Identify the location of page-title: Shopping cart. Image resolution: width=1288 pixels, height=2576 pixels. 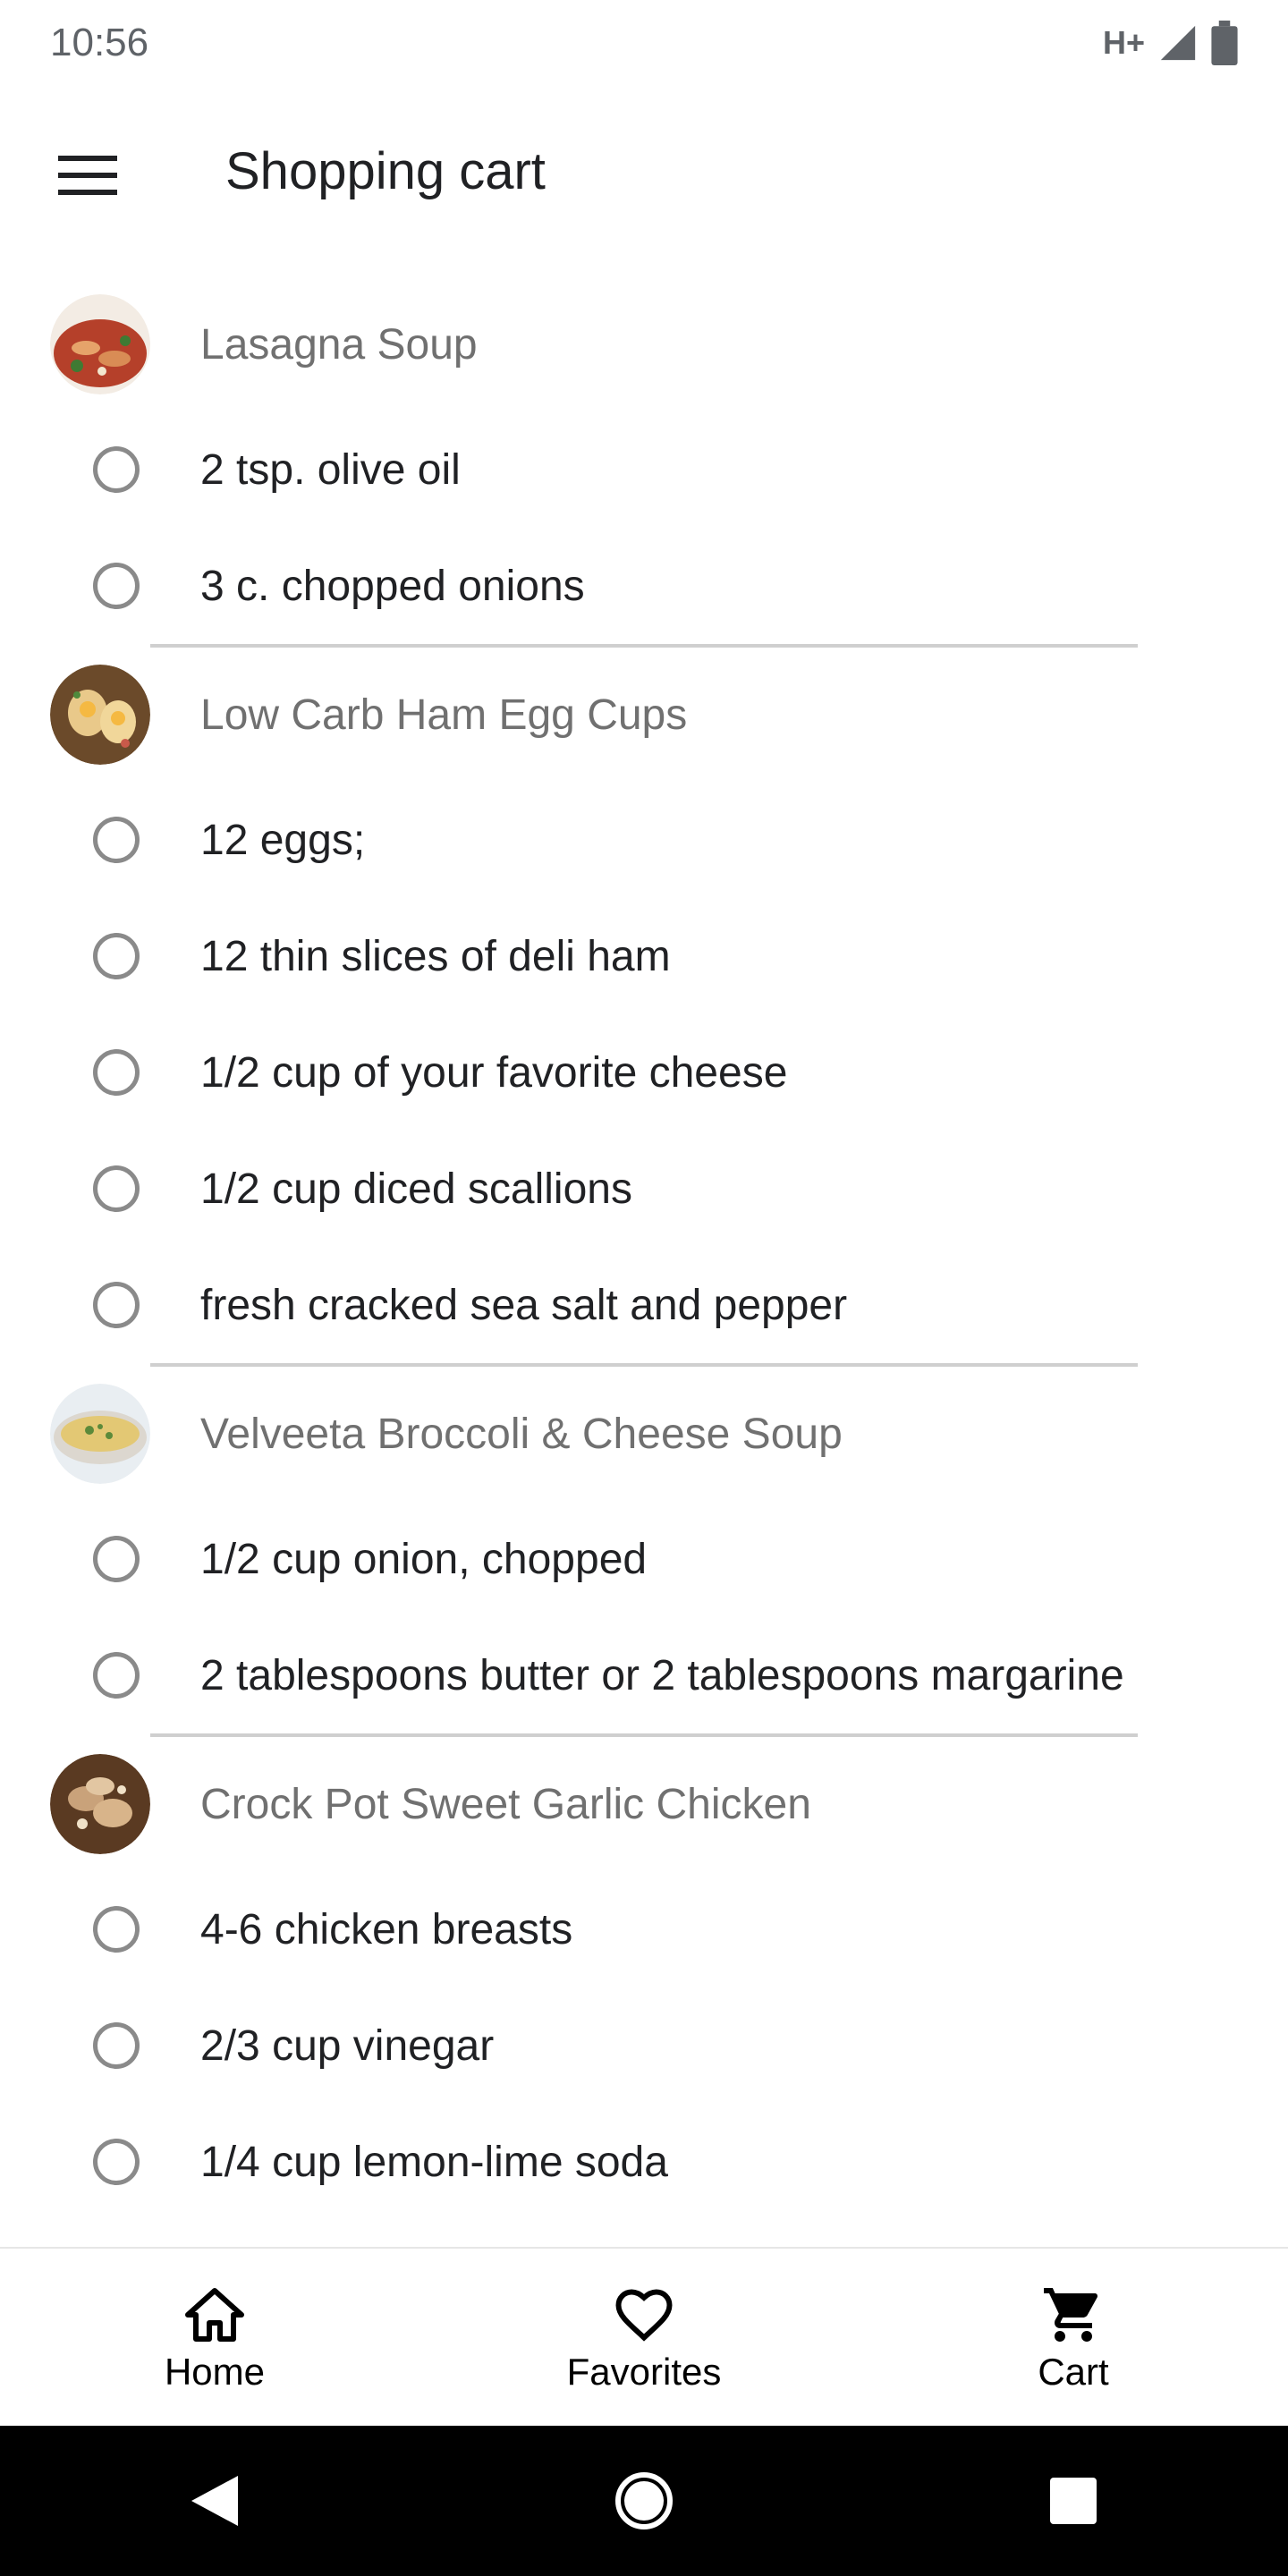
(385, 171).